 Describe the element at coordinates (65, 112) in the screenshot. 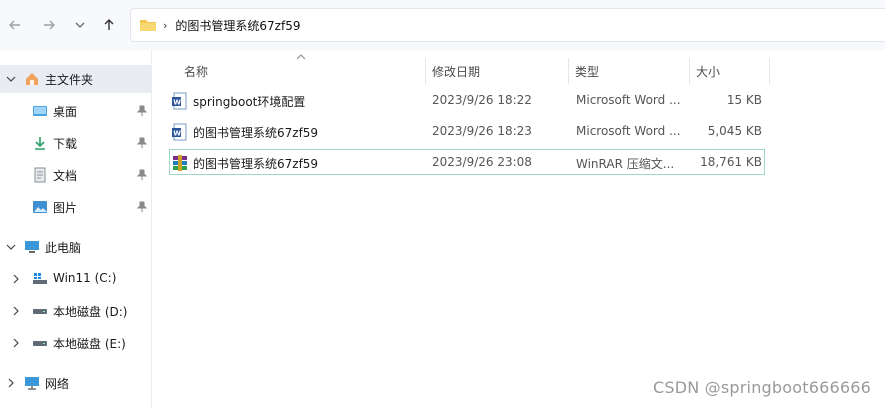

I see `sidebar-item-label: 桌面` at that location.